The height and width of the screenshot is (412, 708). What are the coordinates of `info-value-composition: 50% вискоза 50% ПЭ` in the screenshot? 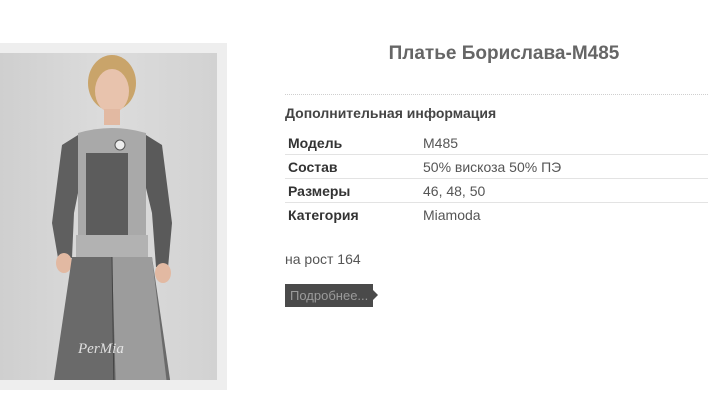 It's located at (564, 166).